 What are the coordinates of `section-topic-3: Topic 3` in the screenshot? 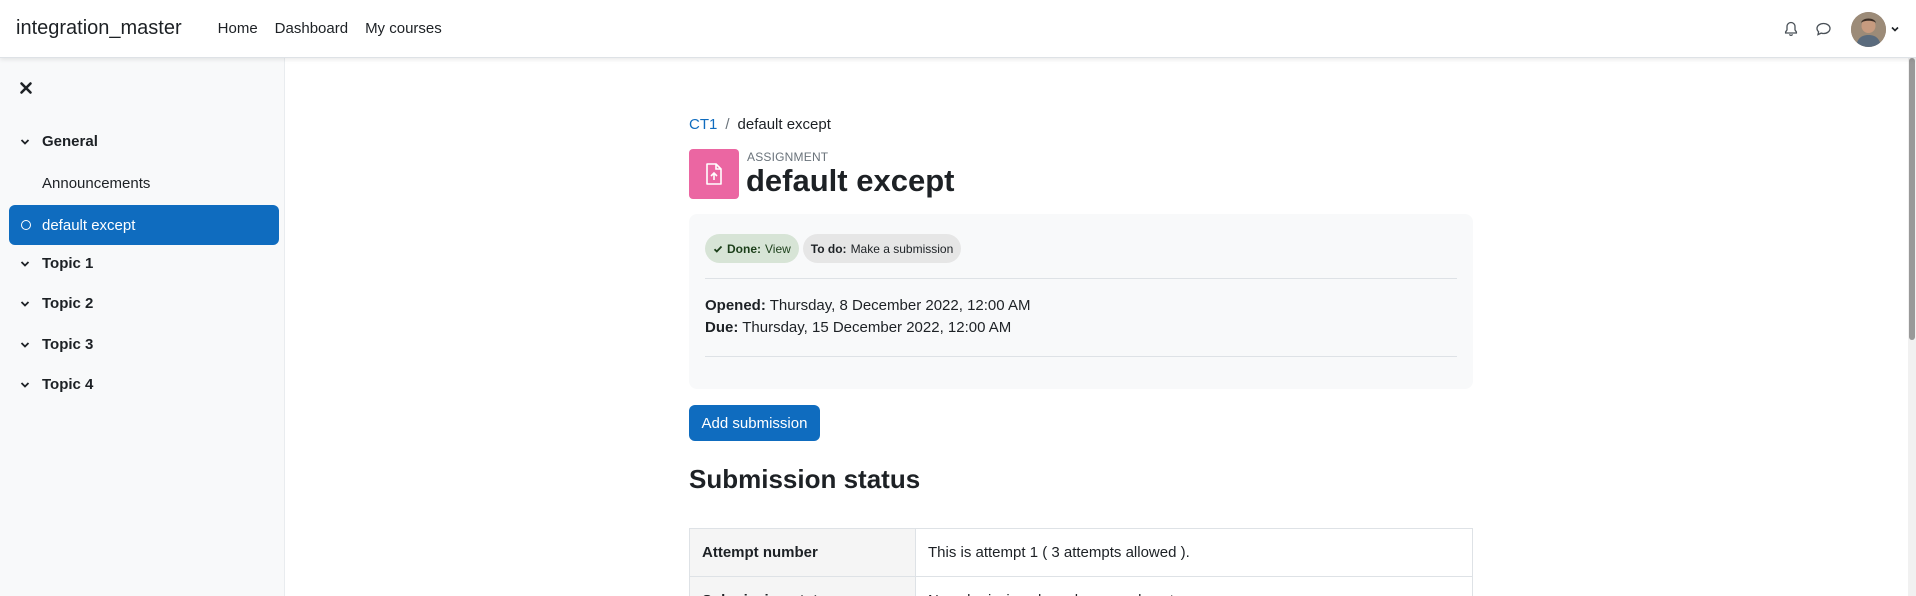 It's located at (56, 344).